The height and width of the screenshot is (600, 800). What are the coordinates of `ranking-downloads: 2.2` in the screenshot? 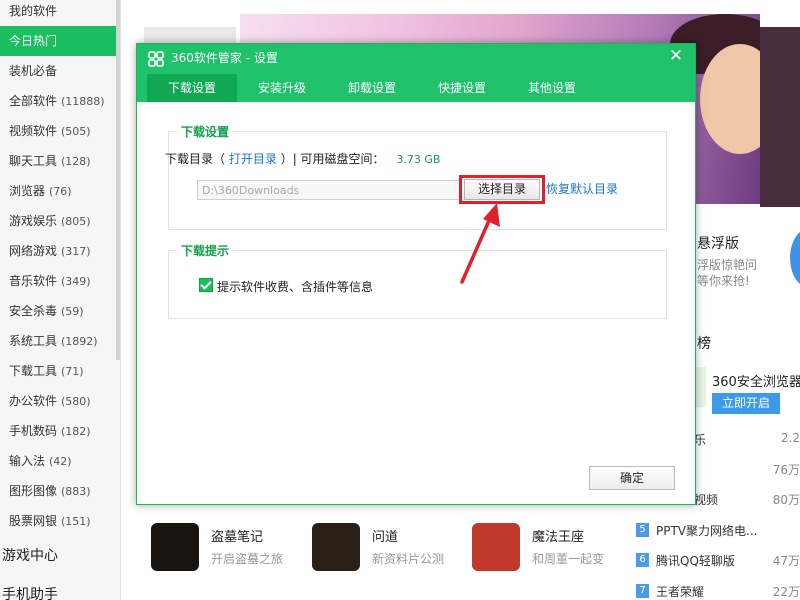 It's located at (790, 438).